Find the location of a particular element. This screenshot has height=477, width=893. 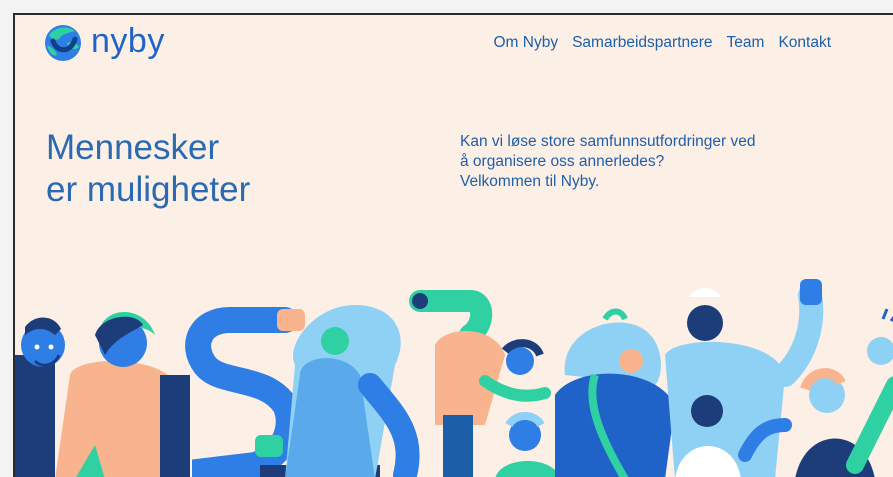

person-light-hair is located at coordinates (352, 391).